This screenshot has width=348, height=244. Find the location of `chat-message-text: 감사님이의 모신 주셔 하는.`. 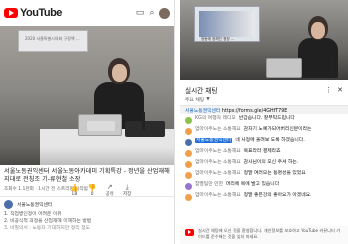

chat-message-text: 감사님이의 모신 주셔 하는. is located at coordinates (271, 162).